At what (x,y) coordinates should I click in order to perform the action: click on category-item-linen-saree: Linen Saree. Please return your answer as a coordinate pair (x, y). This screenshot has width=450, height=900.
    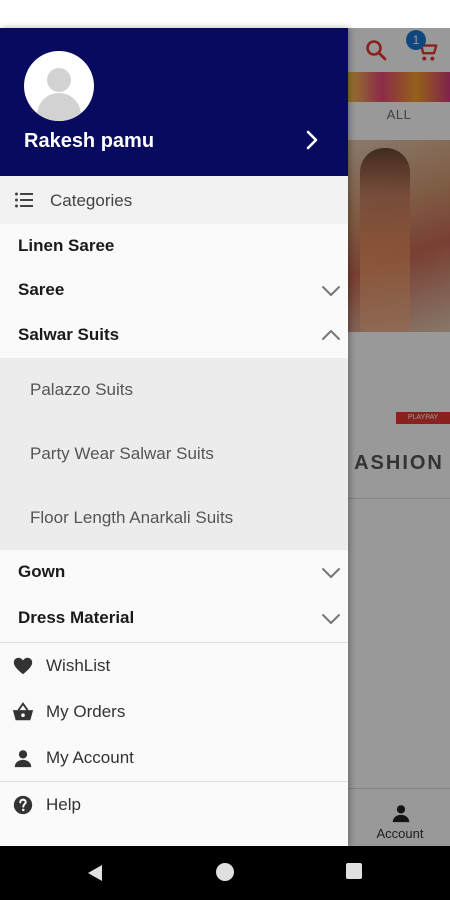
    Looking at the image, I should click on (174, 246).